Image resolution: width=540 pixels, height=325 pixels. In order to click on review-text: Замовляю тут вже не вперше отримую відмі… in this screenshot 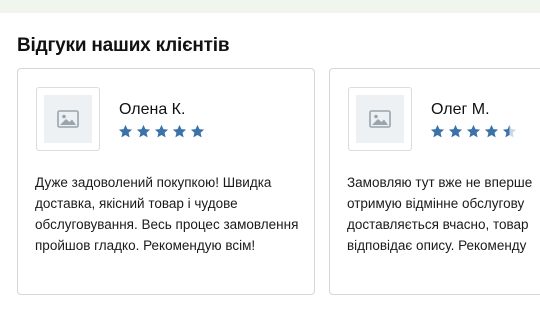, I will do `click(439, 214)`.